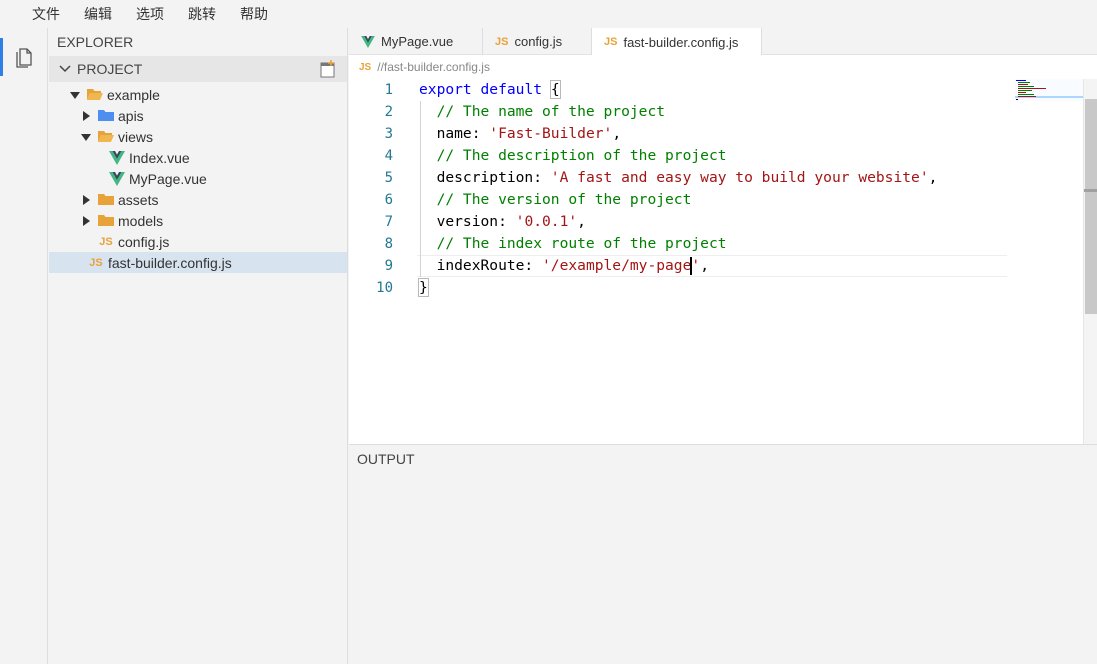  Describe the element at coordinates (24, 346) in the screenshot. I see `activity-bar` at that location.